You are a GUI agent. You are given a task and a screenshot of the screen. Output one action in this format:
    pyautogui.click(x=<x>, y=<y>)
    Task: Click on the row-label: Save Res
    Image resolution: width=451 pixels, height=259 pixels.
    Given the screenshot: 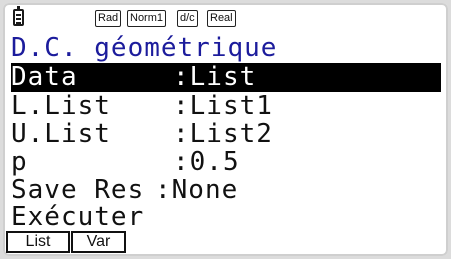 What is the action you would take?
    pyautogui.click(x=78, y=190)
    